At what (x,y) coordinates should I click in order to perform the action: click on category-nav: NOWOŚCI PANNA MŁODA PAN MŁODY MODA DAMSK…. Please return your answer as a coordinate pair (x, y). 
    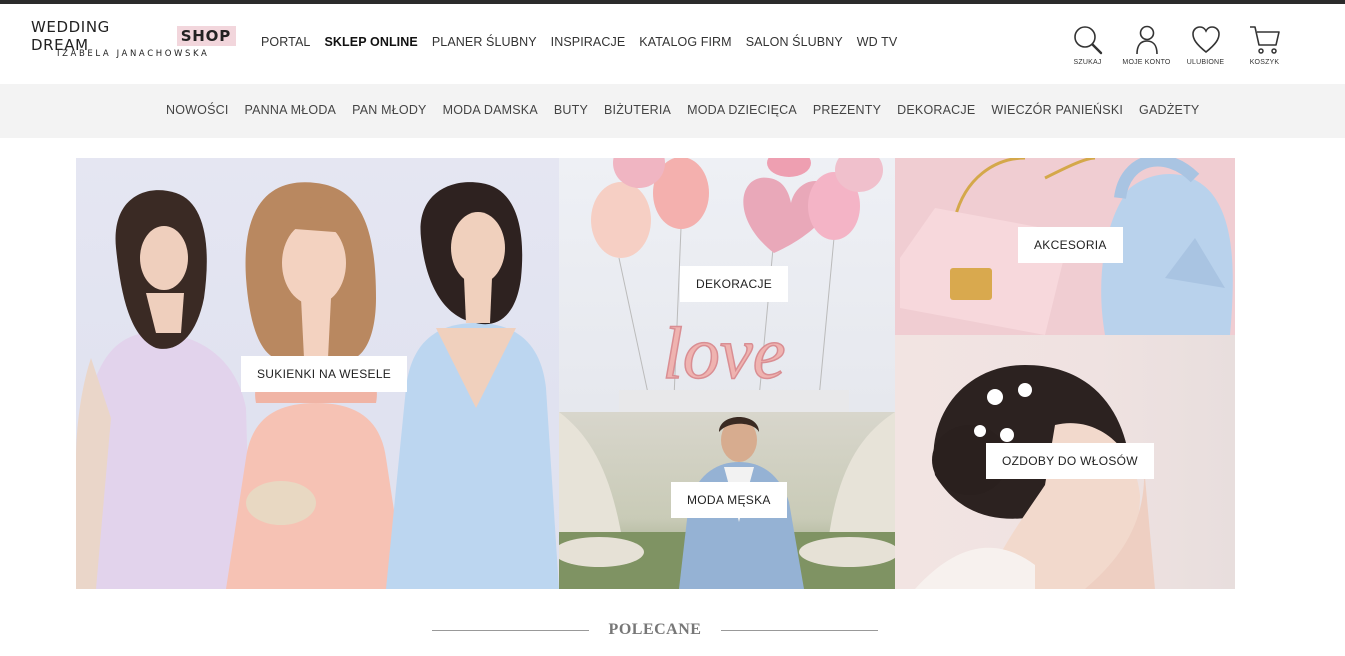
    Looking at the image, I should click on (690, 110).